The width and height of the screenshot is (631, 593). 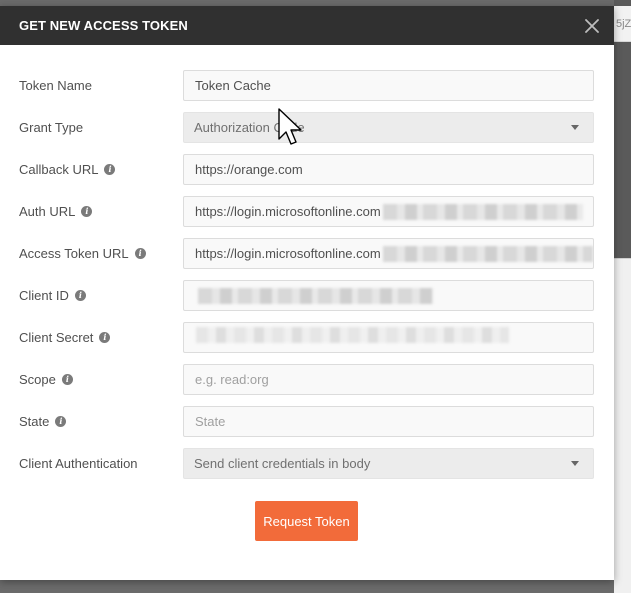 I want to click on background-tab-text: 5jZ, so click(x=623, y=24).